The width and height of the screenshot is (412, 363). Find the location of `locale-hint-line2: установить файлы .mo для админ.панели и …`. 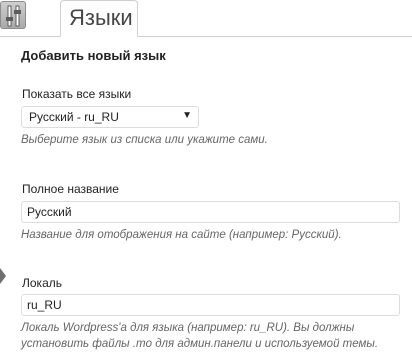

locale-hint-line2: установить файлы .mo для админ.панели и … is located at coordinates (200, 344).